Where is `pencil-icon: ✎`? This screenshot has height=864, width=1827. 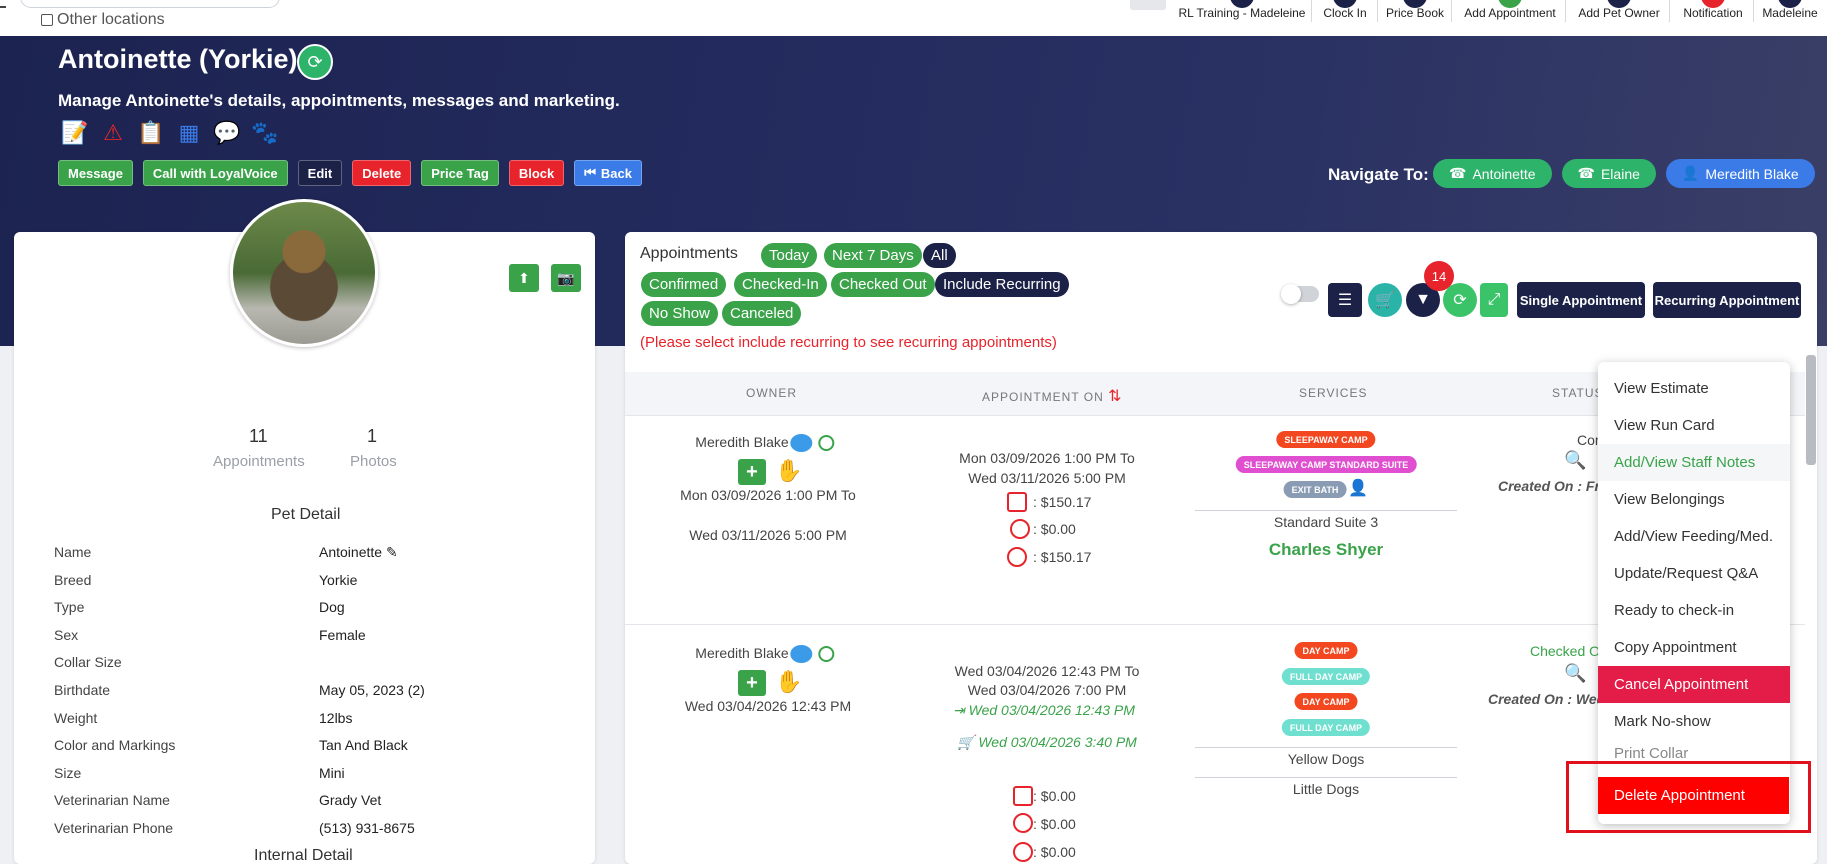
pencil-icon: ✎ is located at coordinates (392, 552).